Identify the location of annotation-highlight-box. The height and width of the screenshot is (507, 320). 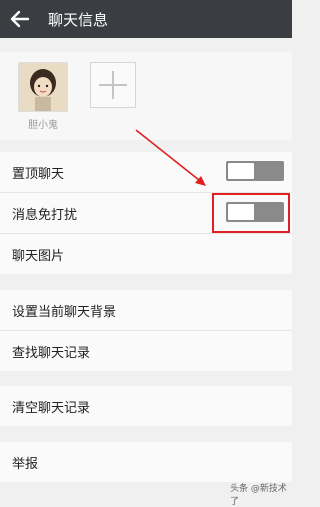
(251, 213).